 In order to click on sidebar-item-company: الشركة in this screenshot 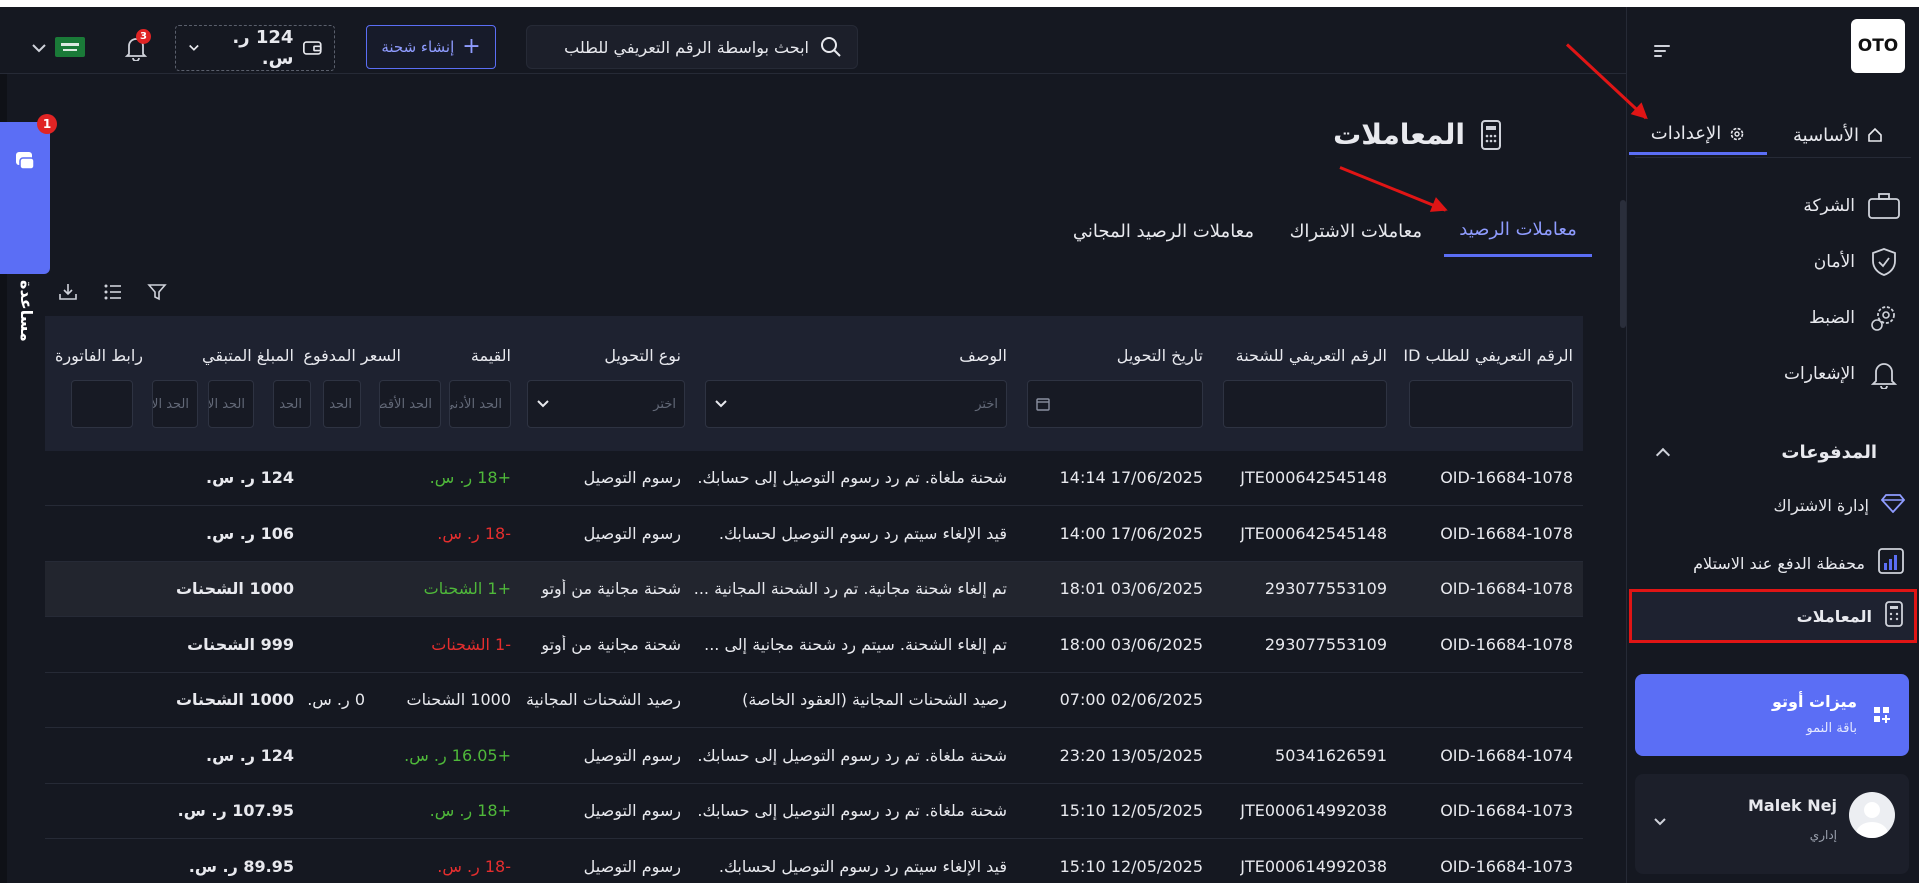, I will do `click(1852, 206)`.